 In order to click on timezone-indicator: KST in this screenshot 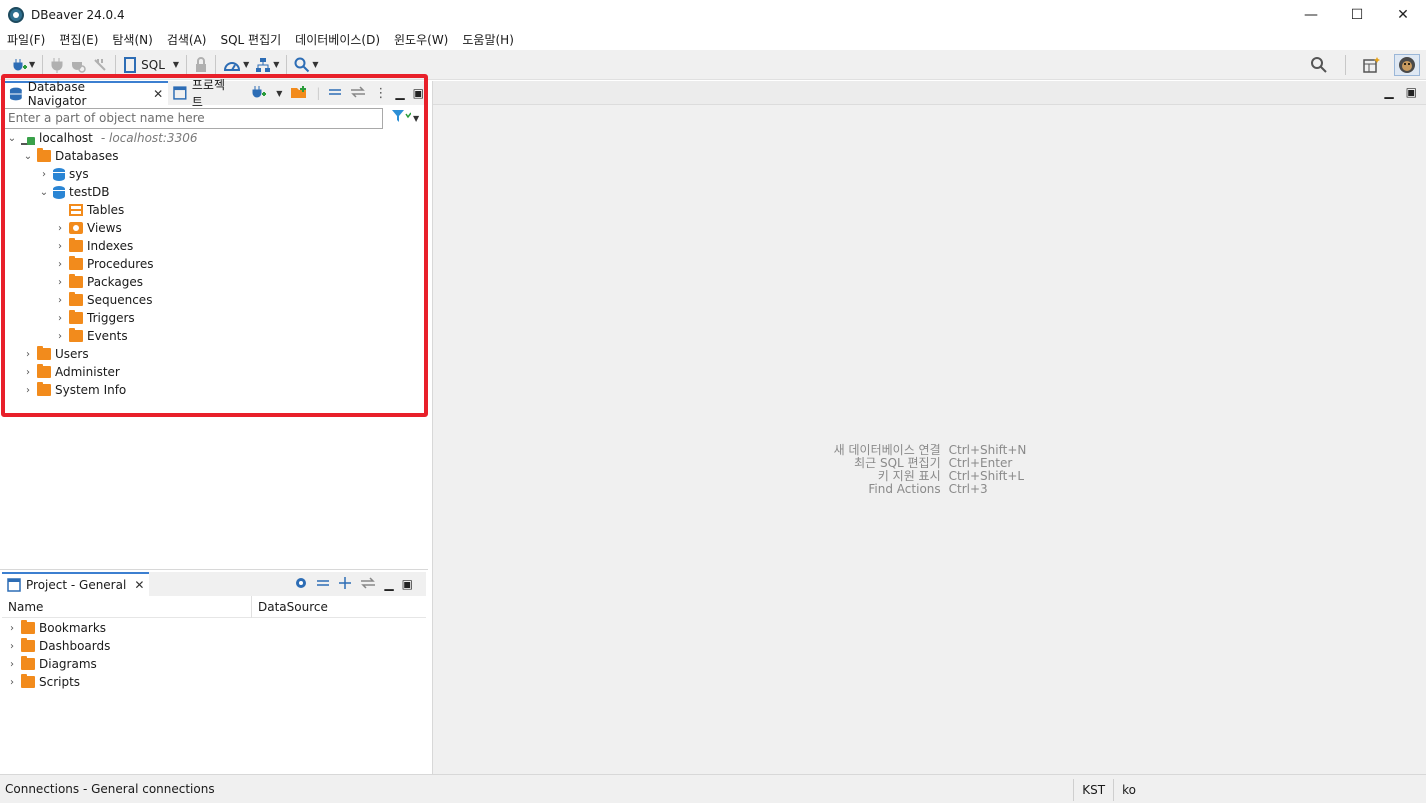, I will do `click(1093, 789)`.